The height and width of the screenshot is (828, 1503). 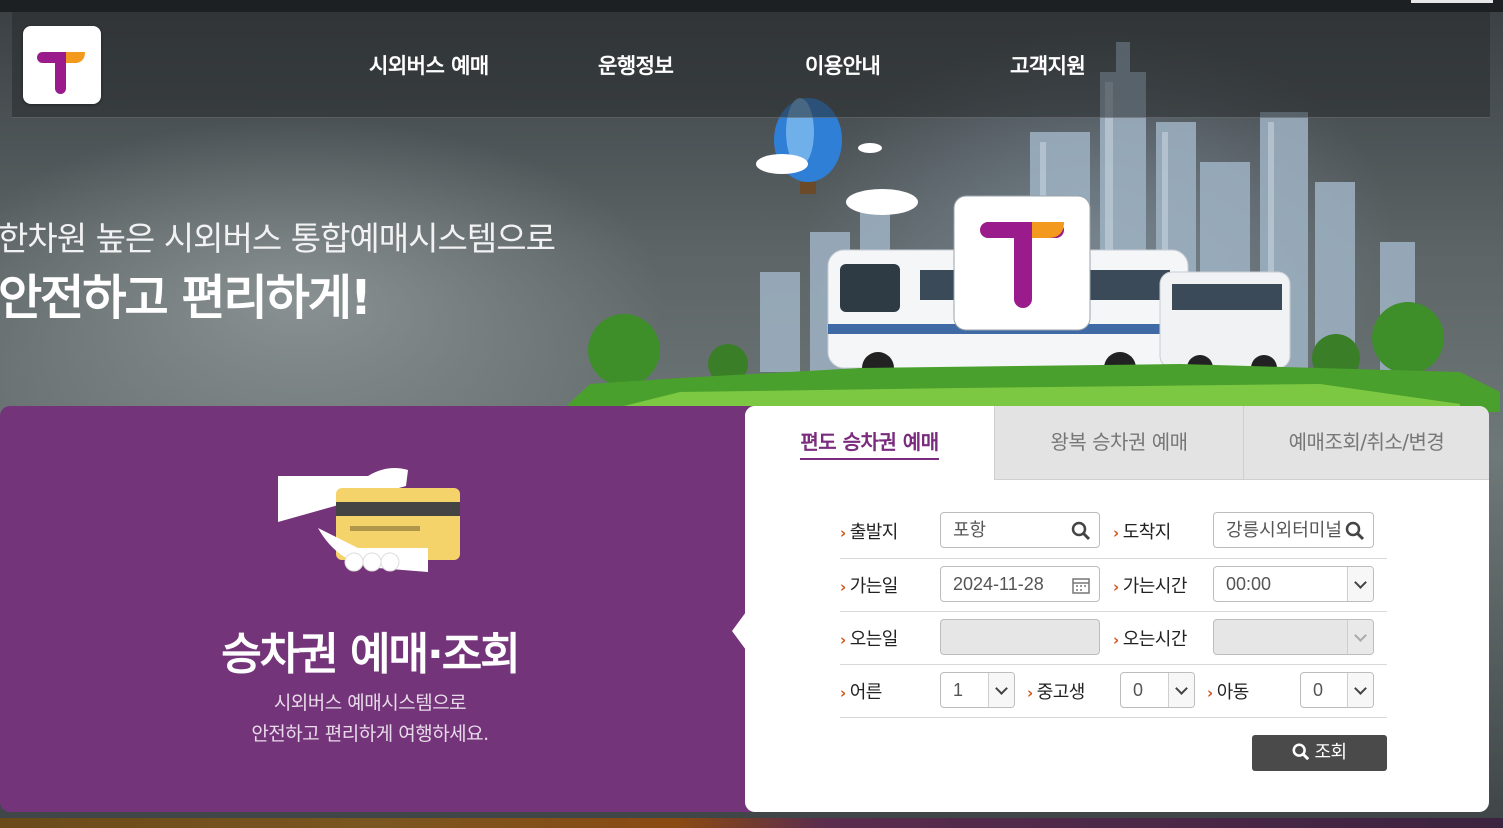 What do you see at coordinates (370, 654) in the screenshot?
I see `promo-title: 승차권 예매·조회` at bounding box center [370, 654].